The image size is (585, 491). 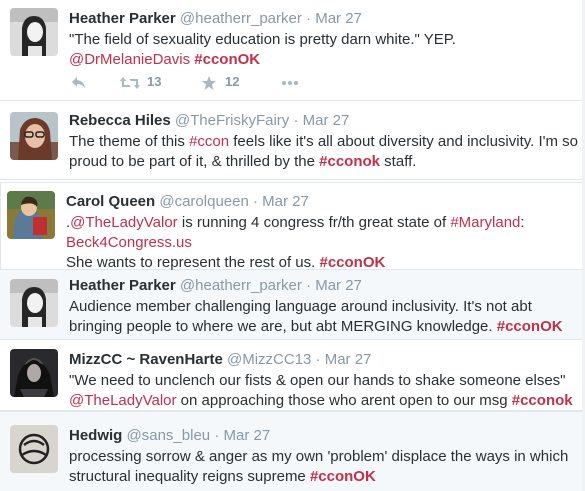 What do you see at coordinates (34, 136) in the screenshot?
I see `avatar-rebecca` at bounding box center [34, 136].